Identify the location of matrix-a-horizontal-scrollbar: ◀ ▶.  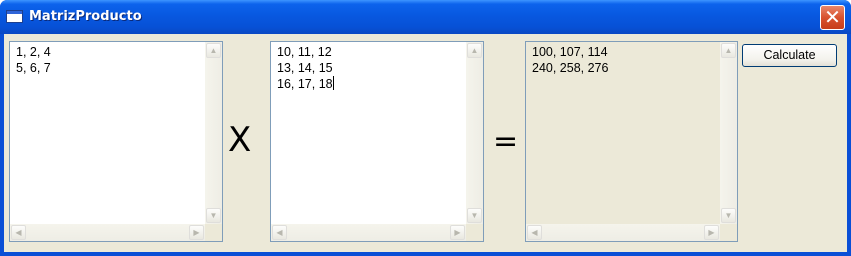
(107, 232).